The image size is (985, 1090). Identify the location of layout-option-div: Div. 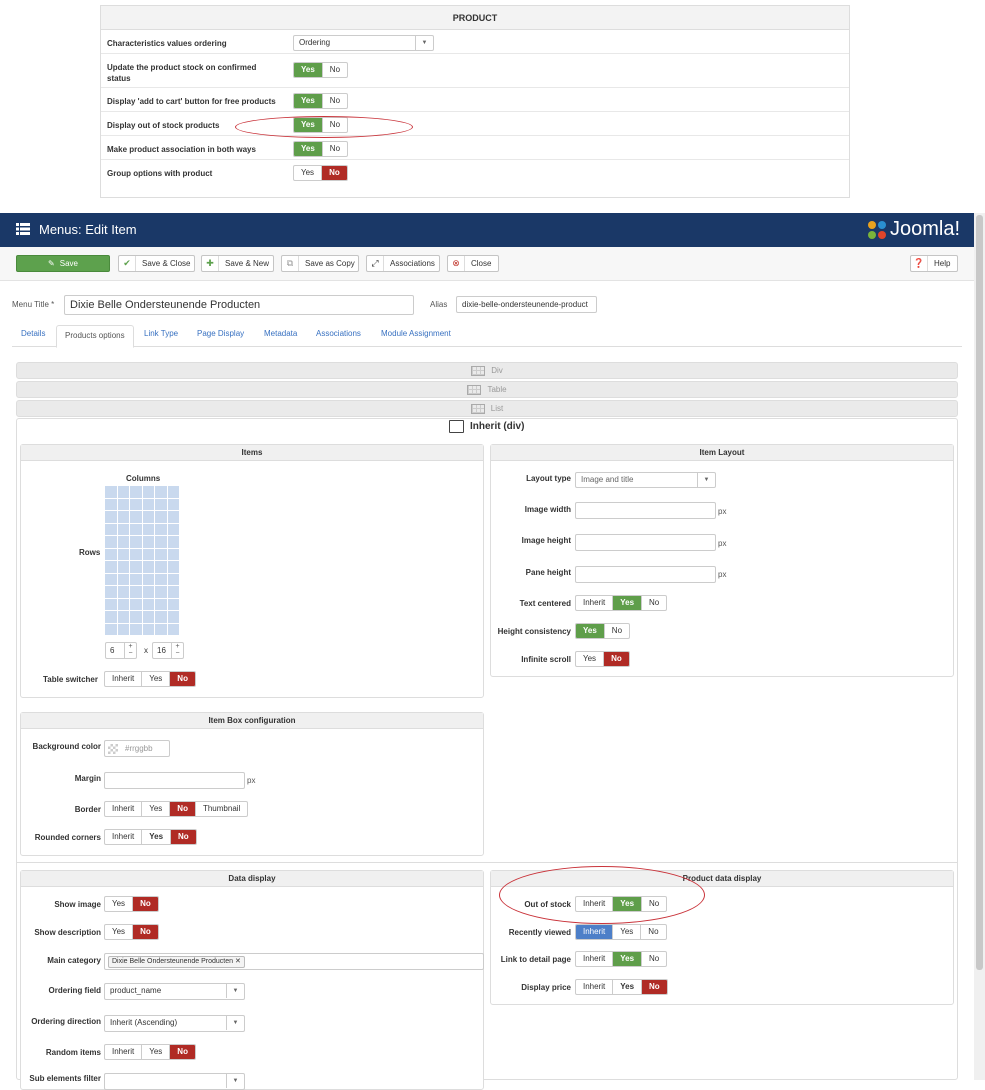
(487, 370).